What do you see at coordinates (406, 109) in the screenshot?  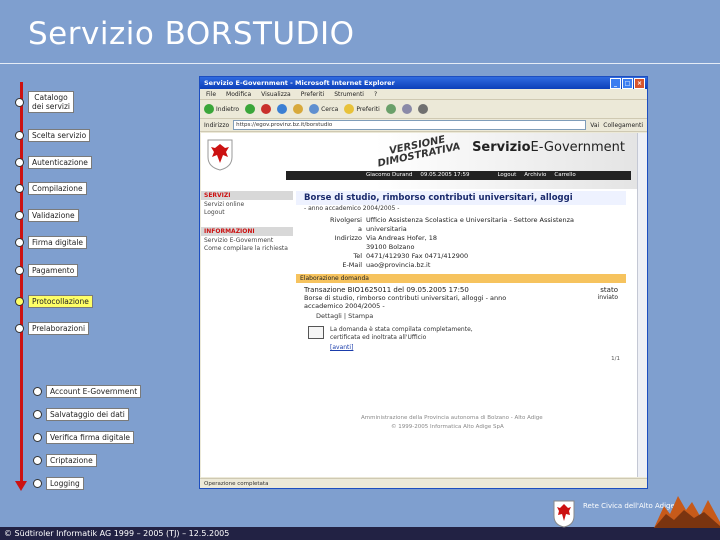 I see `mail-icon` at bounding box center [406, 109].